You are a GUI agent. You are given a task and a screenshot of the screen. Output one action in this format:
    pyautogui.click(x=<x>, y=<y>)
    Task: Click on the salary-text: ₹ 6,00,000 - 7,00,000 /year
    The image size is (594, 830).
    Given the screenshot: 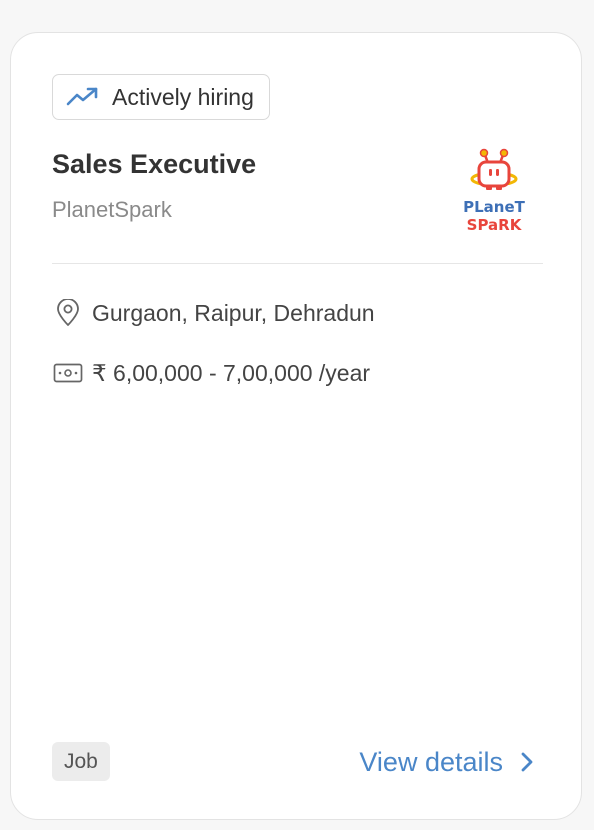 What is the action you would take?
    pyautogui.click(x=231, y=372)
    